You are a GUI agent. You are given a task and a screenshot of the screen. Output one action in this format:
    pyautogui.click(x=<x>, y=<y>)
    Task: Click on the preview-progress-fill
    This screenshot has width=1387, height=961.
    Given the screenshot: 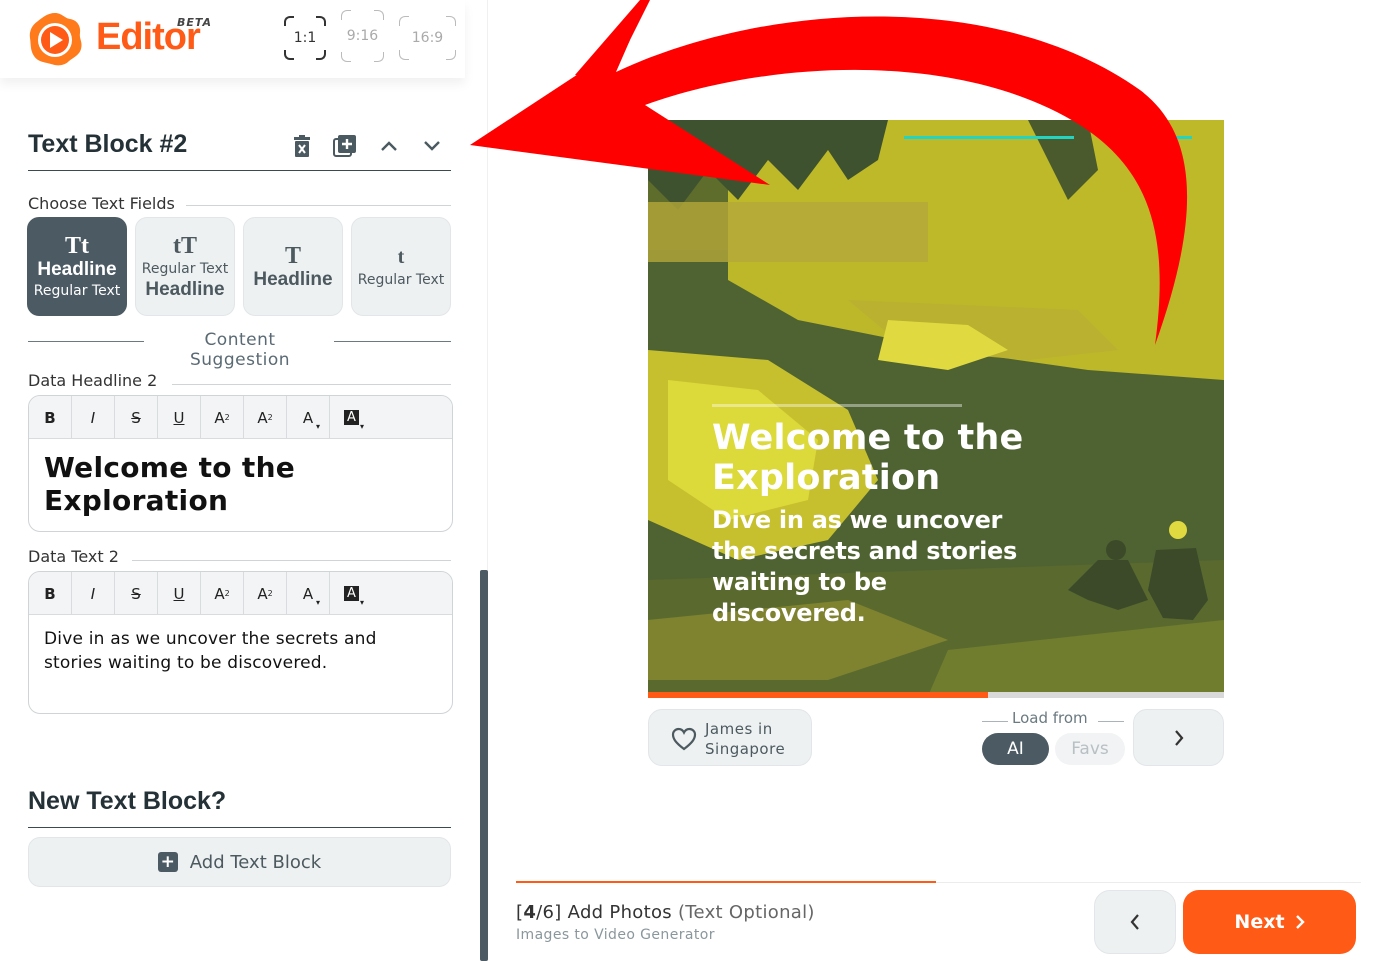 What is the action you would take?
    pyautogui.click(x=818, y=695)
    